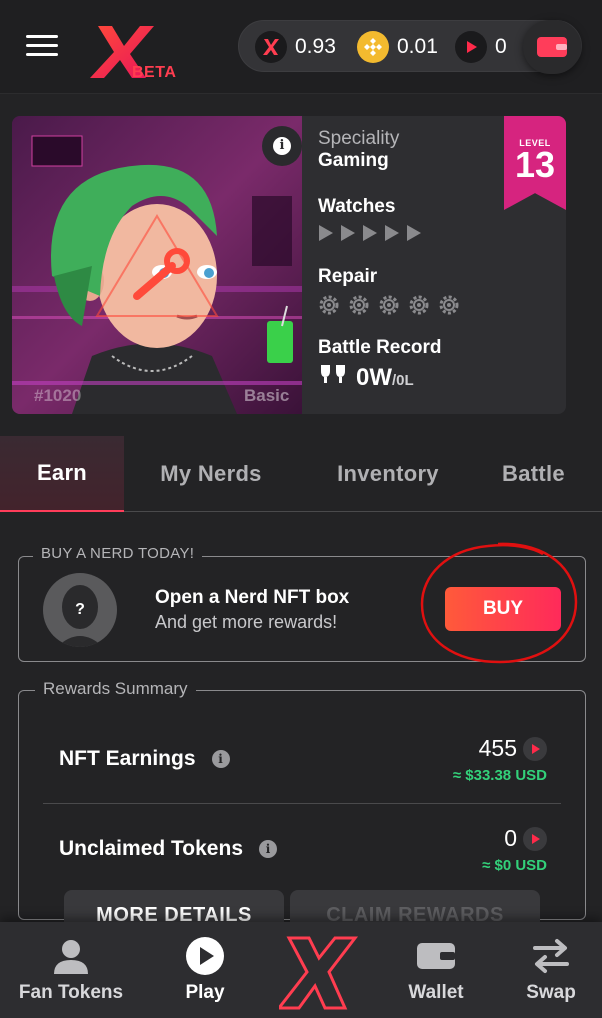 This screenshot has height=1018, width=602. Describe the element at coordinates (320, 973) in the screenshot. I see `x-logo-icon` at that location.